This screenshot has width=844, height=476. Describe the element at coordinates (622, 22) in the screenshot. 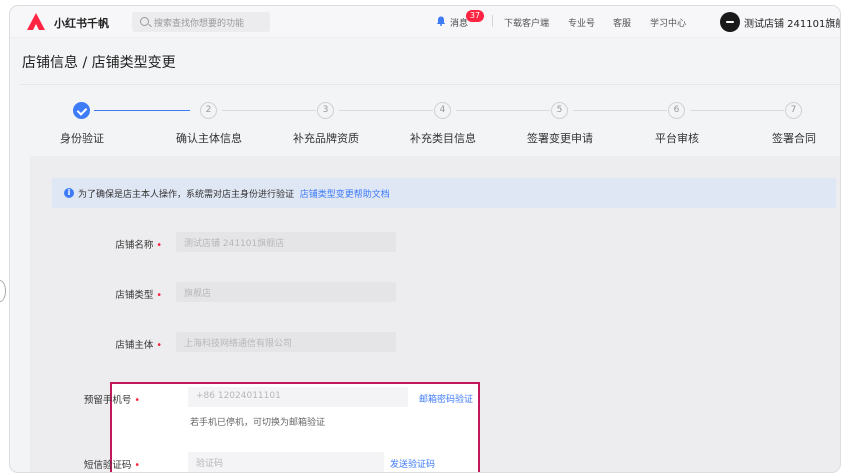

I see `customer-service-link: 客服` at that location.